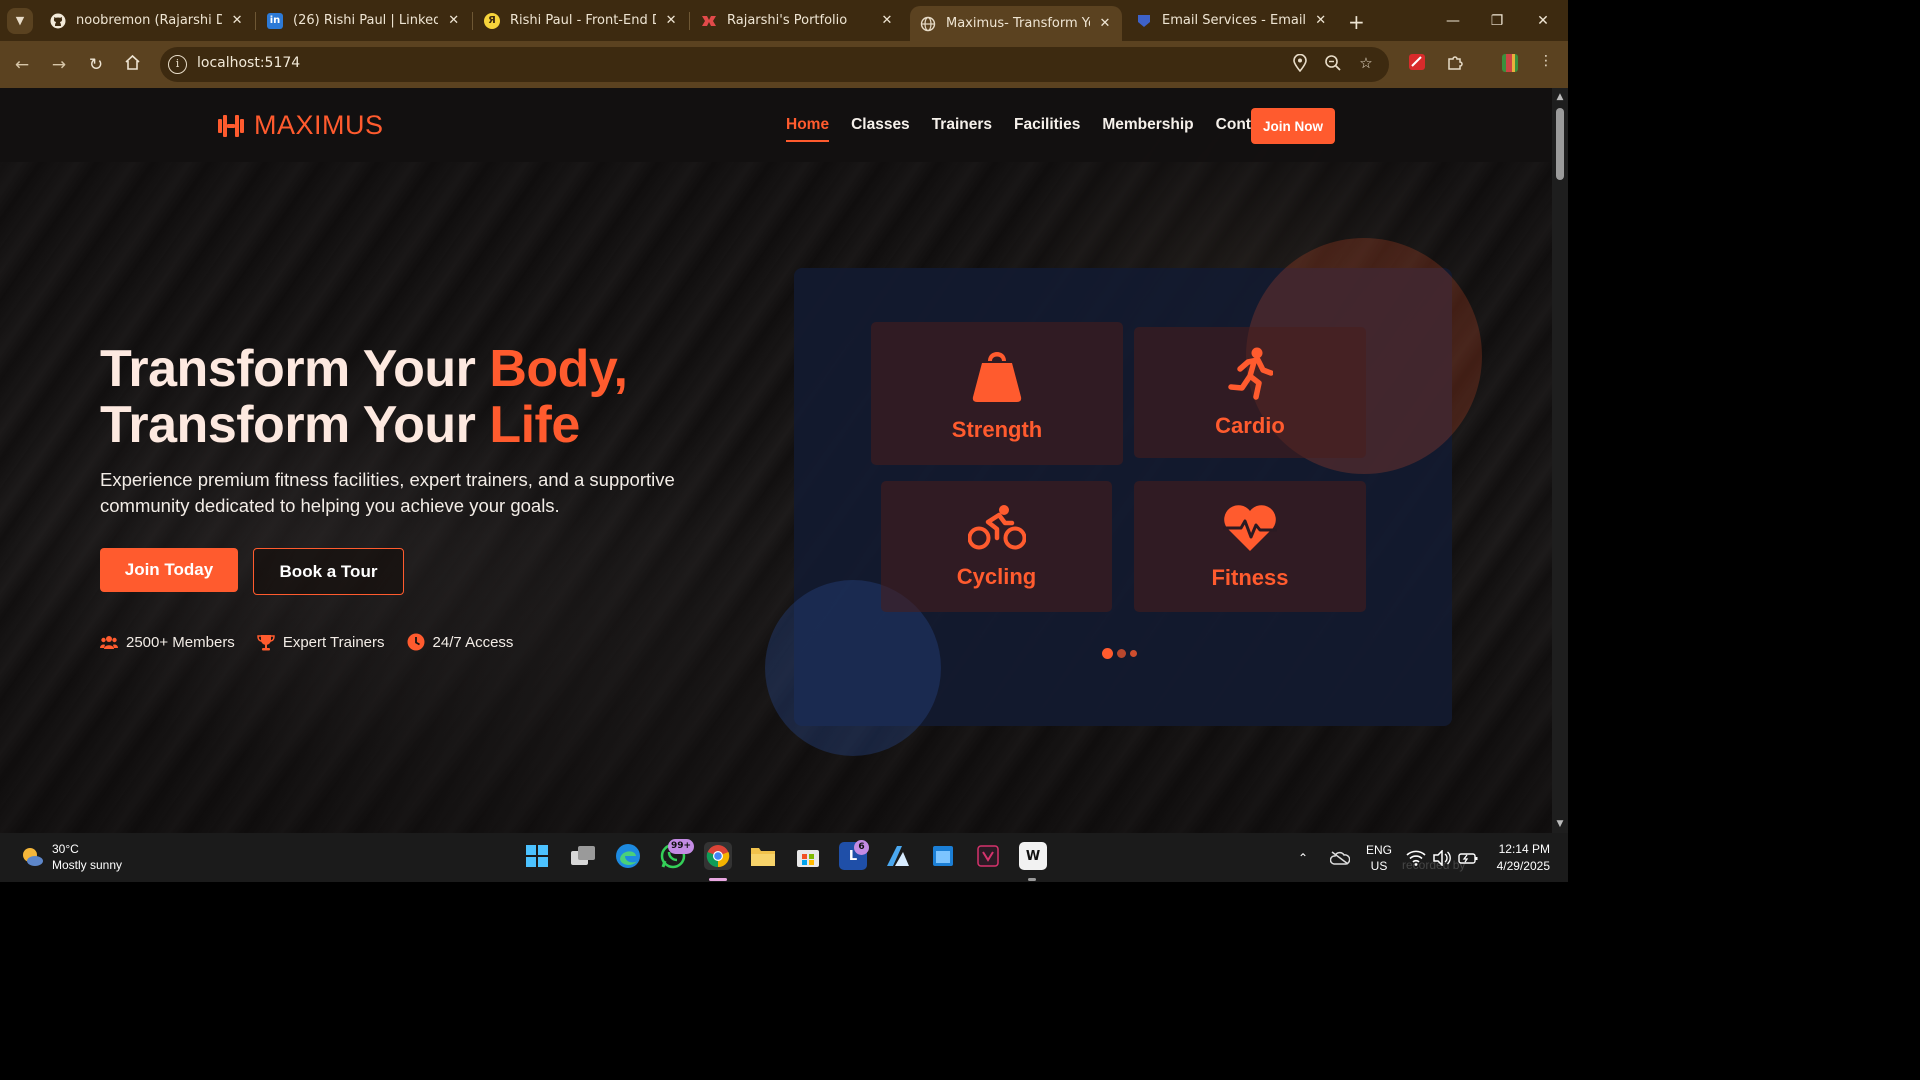  I want to click on restore-icon: ❐, so click(1497, 20).